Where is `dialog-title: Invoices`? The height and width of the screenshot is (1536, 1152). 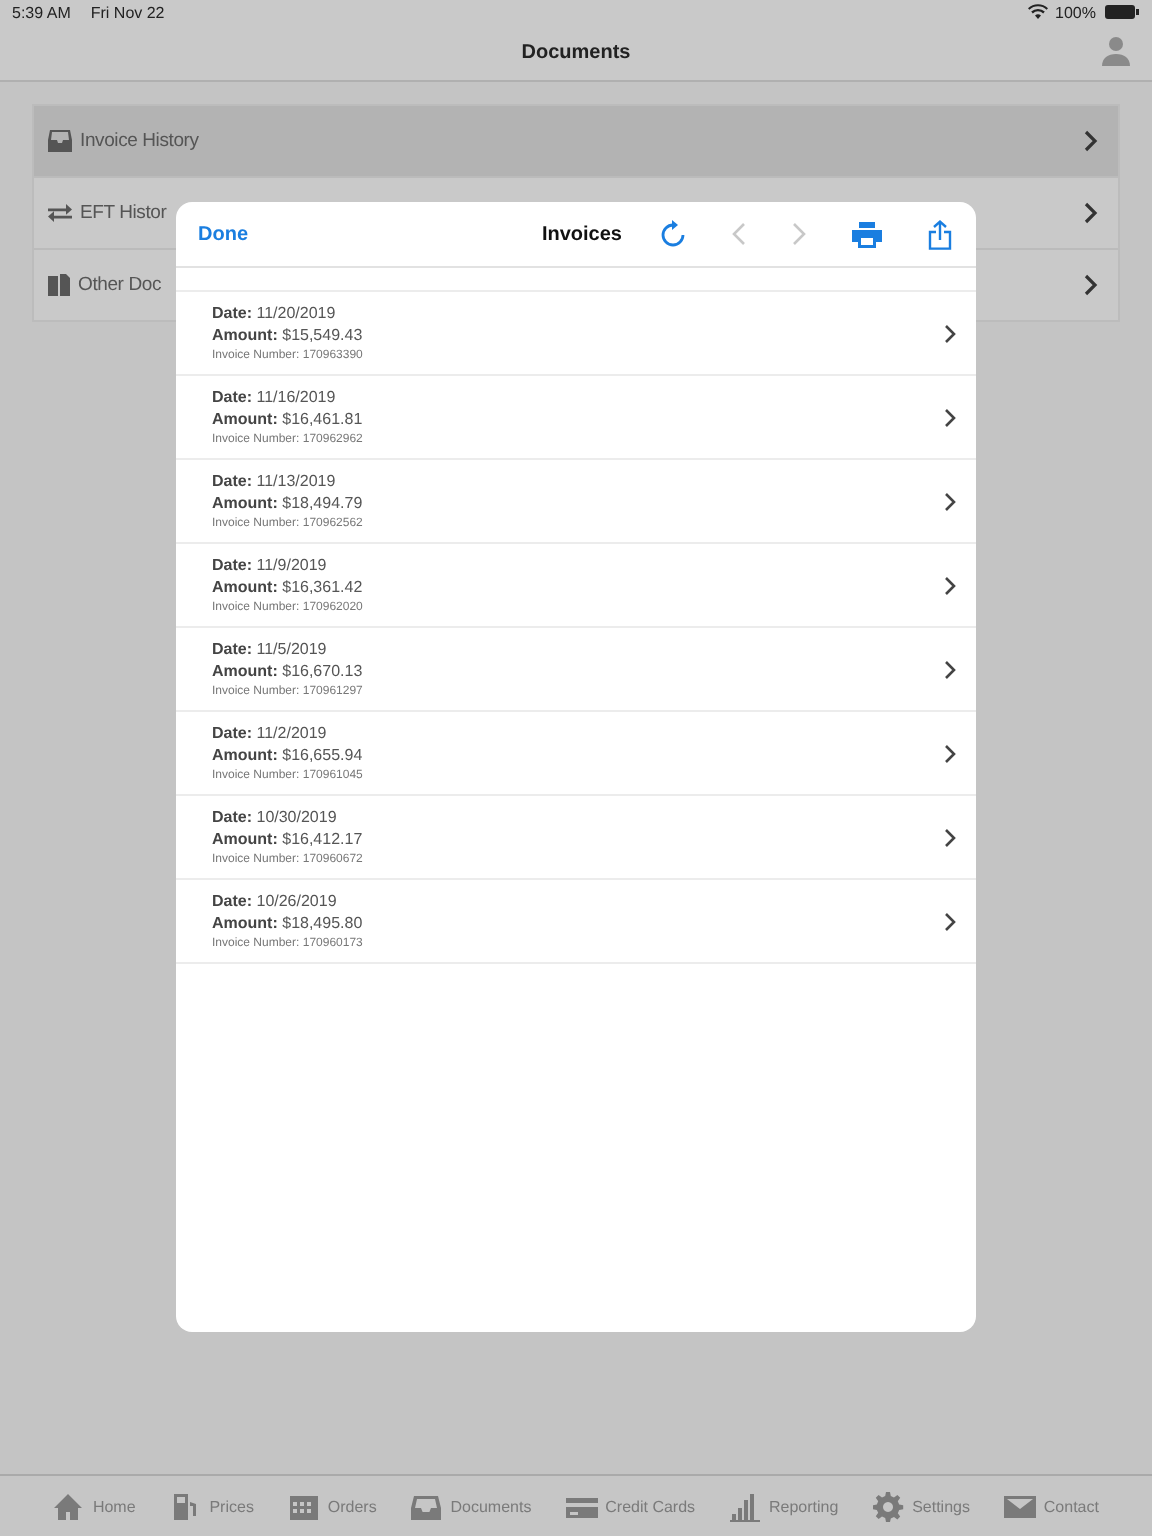
dialog-title: Invoices is located at coordinates (581, 234).